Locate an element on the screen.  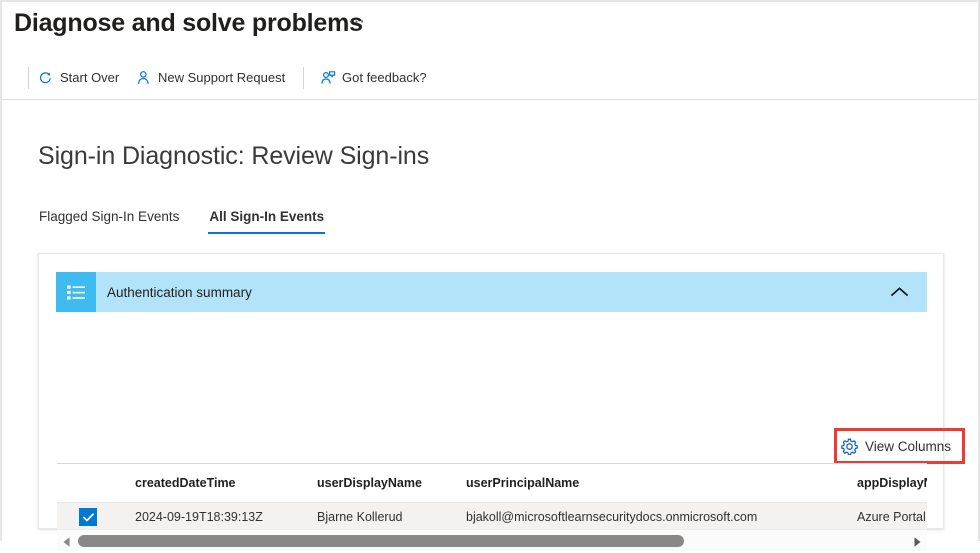
column-header-userDisplayName: userDisplayName is located at coordinates (369, 483).